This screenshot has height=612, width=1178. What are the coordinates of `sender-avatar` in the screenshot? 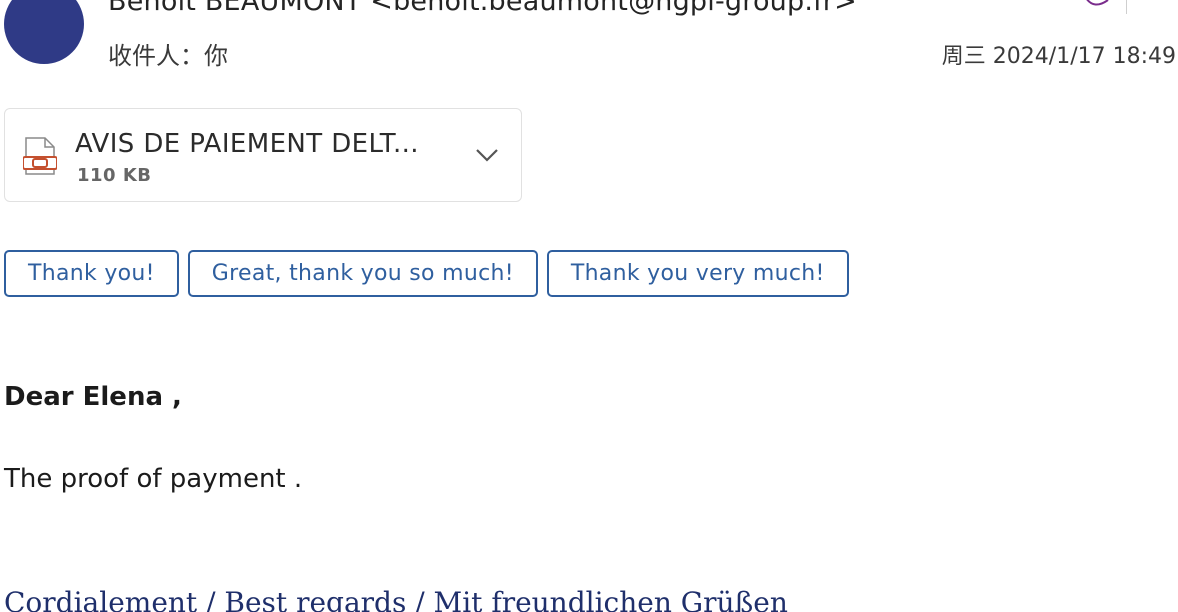 It's located at (44, 32).